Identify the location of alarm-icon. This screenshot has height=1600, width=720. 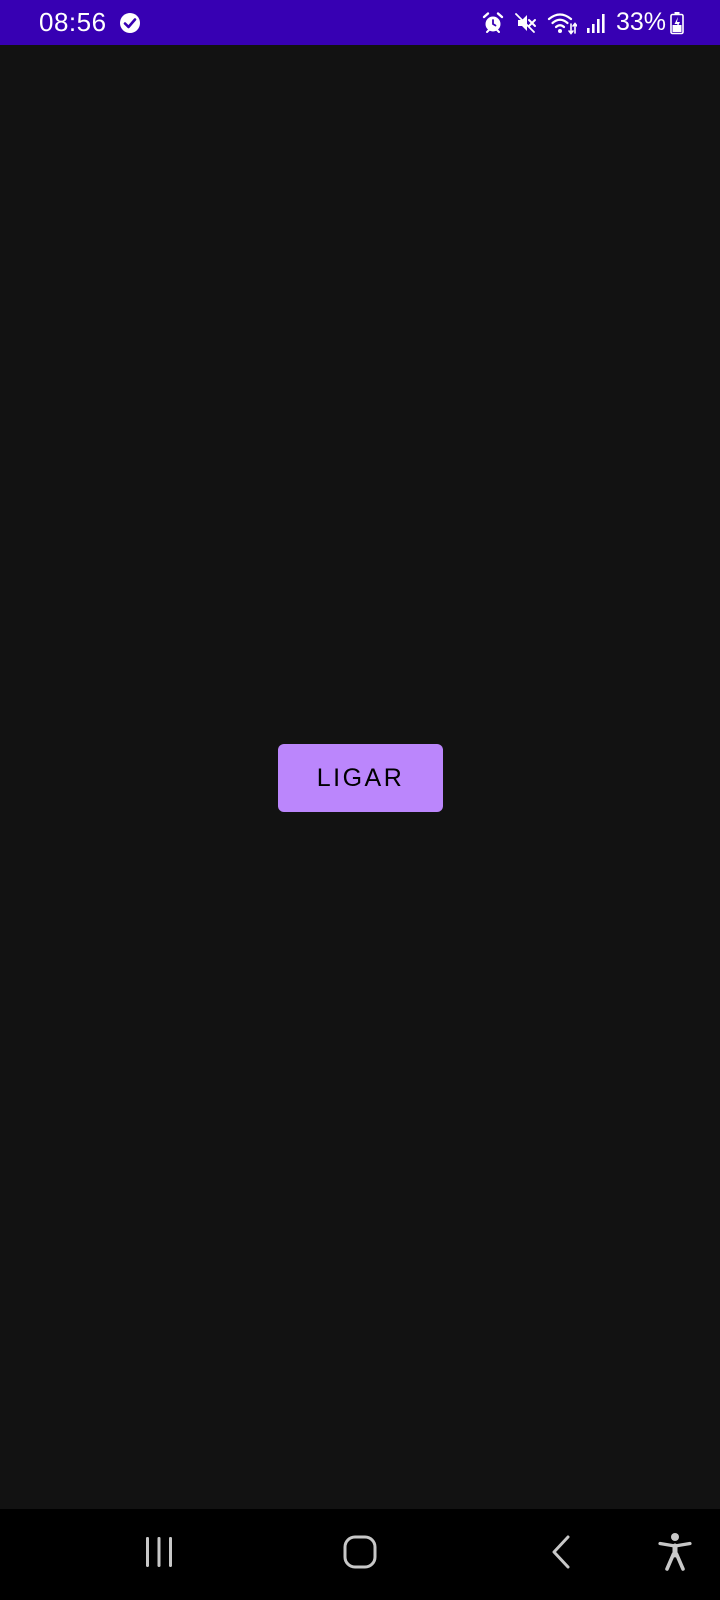
(493, 23).